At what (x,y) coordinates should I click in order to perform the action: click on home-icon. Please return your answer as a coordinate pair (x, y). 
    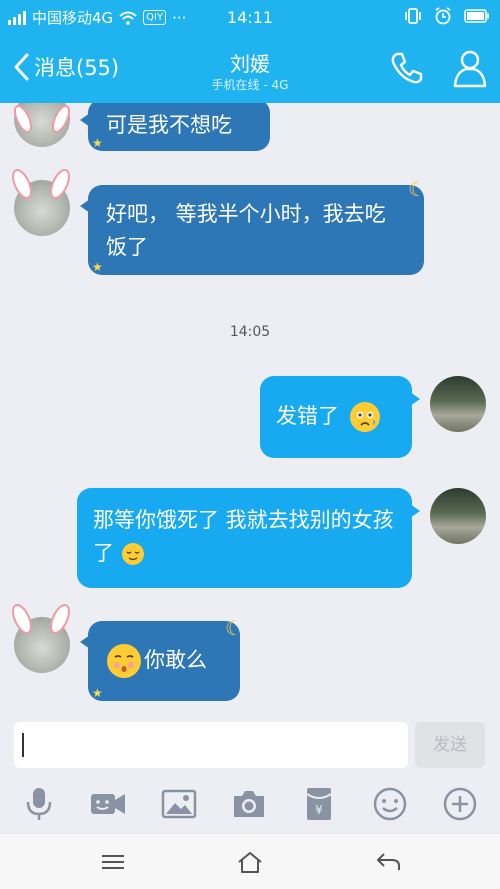
    Looking at the image, I should click on (250, 862).